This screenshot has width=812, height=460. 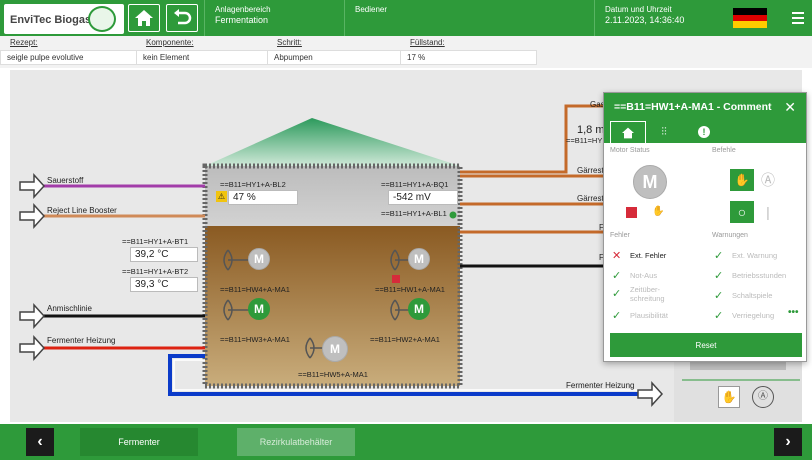 I want to click on level-switch-indicator, so click(x=453, y=215).